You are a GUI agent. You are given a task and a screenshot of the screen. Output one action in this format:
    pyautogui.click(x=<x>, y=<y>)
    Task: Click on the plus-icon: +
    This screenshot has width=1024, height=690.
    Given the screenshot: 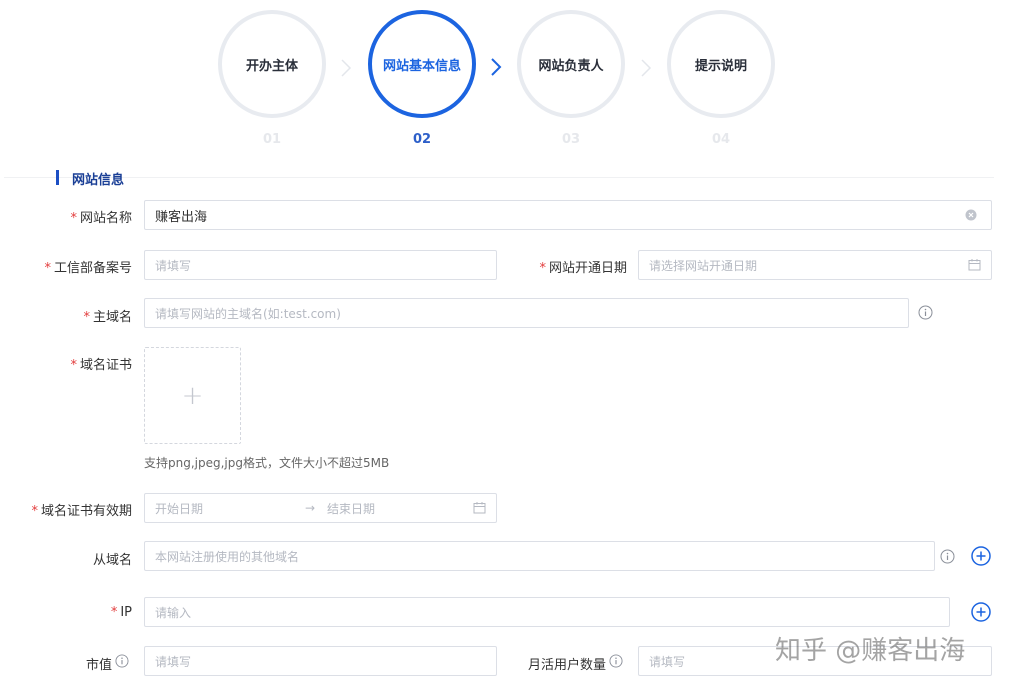 What is the action you would take?
    pyautogui.click(x=192, y=395)
    